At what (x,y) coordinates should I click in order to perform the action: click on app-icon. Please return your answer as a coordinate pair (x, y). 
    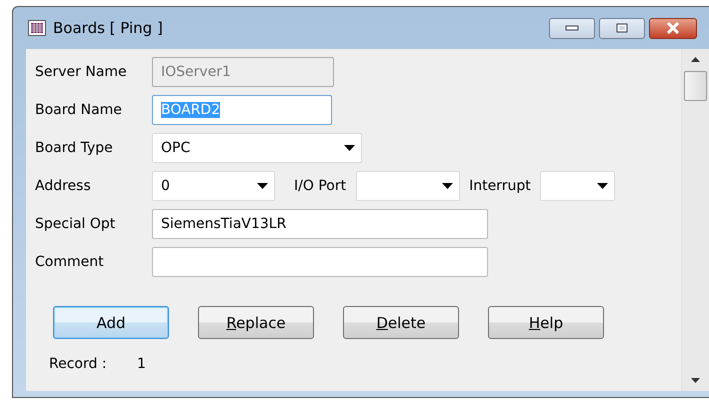
    Looking at the image, I should click on (37, 28).